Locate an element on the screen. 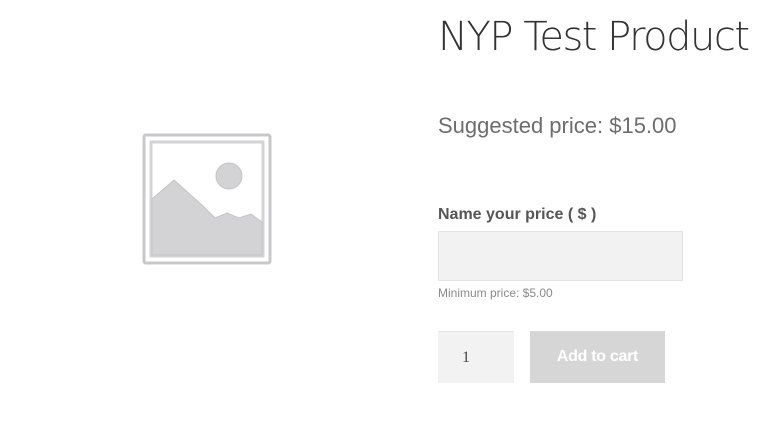 The height and width of the screenshot is (425, 778). minimum-price-note: Minimum price: $5.00 is located at coordinates (495, 293).